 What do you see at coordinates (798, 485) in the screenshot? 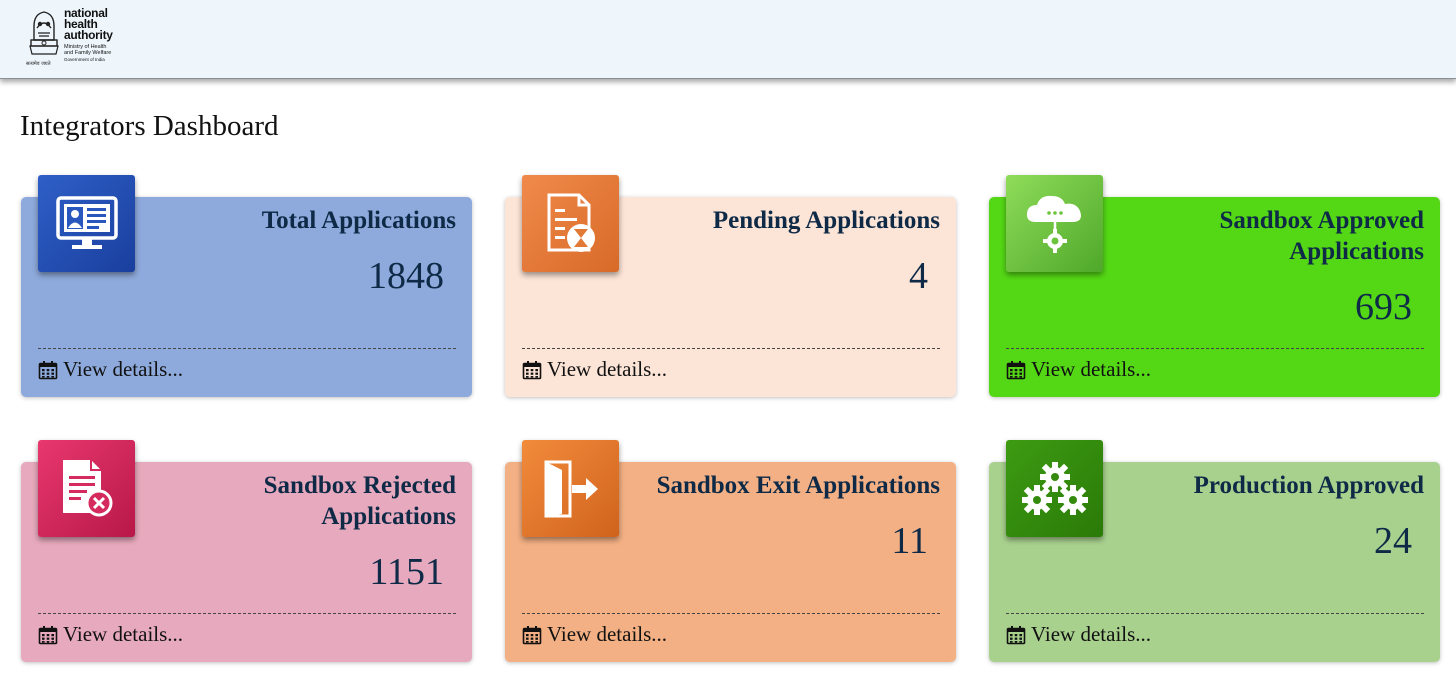
I see `card-title: Sandbox Exit Applications` at bounding box center [798, 485].